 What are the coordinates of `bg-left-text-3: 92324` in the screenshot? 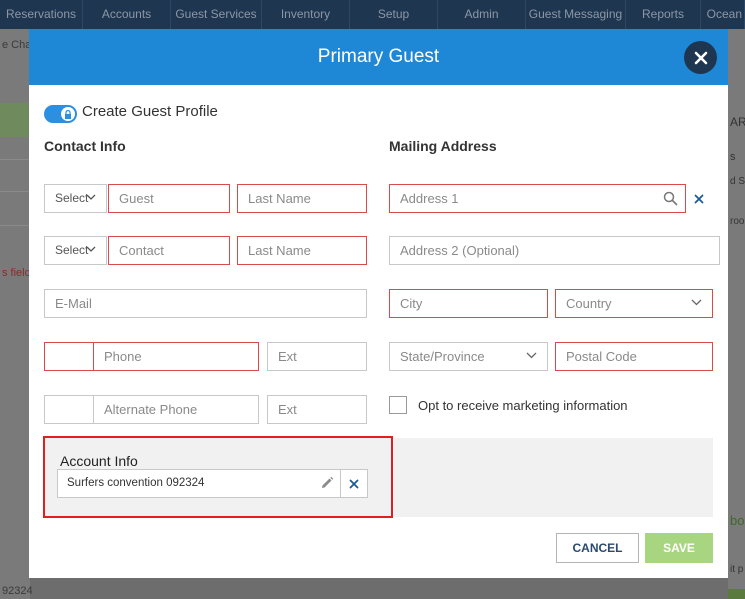 It's located at (17, 591).